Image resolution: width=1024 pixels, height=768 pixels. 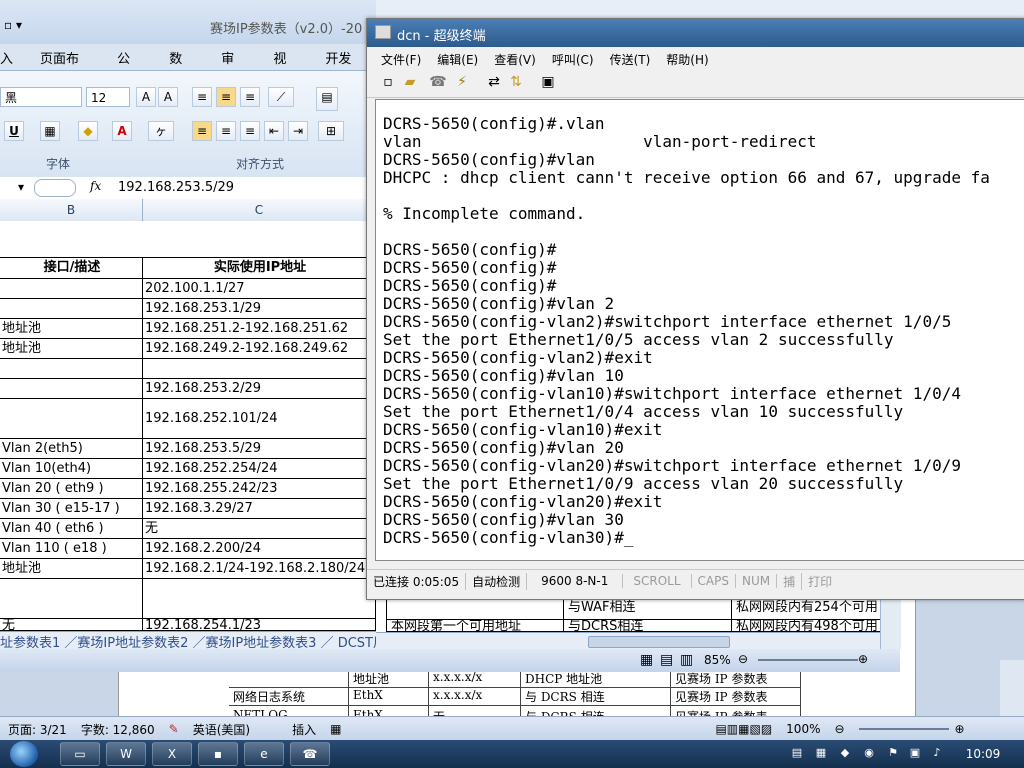 What do you see at coordinates (259, 389) in the screenshot?
I see `table-cell: 192.168.253.2/29` at bounding box center [259, 389].